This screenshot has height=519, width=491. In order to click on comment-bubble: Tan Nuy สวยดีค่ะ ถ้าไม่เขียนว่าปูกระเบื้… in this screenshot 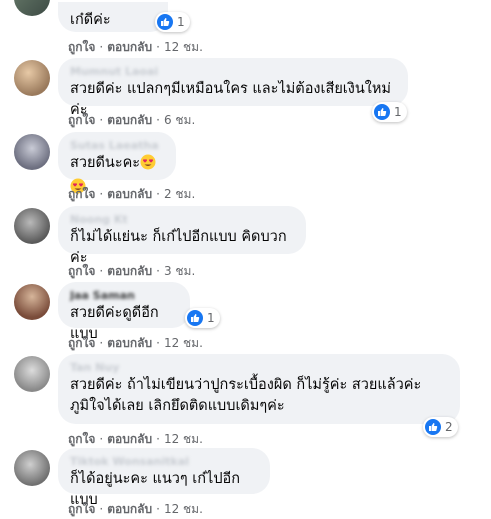, I will do `click(259, 389)`.